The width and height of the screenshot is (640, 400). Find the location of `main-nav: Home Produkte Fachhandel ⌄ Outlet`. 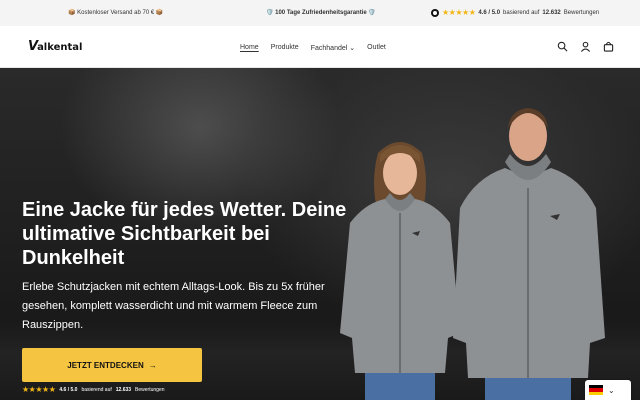

main-nav: Home Produkte Fachhandel ⌄ Outlet is located at coordinates (313, 48).